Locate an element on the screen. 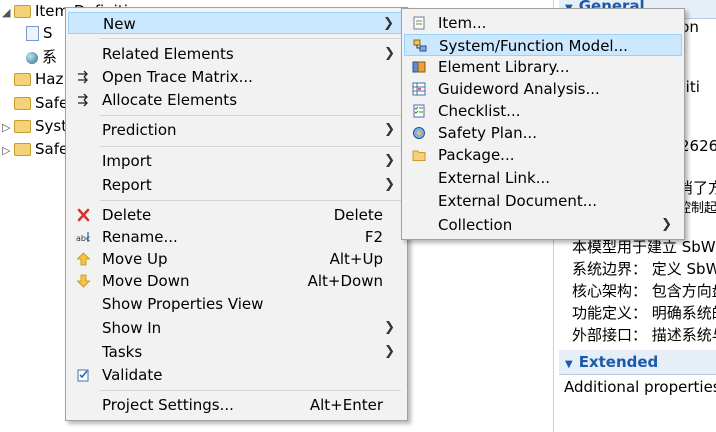 The width and height of the screenshot is (716, 432). menu-item-show-properties-view: Show Properties View is located at coordinates (236, 304).